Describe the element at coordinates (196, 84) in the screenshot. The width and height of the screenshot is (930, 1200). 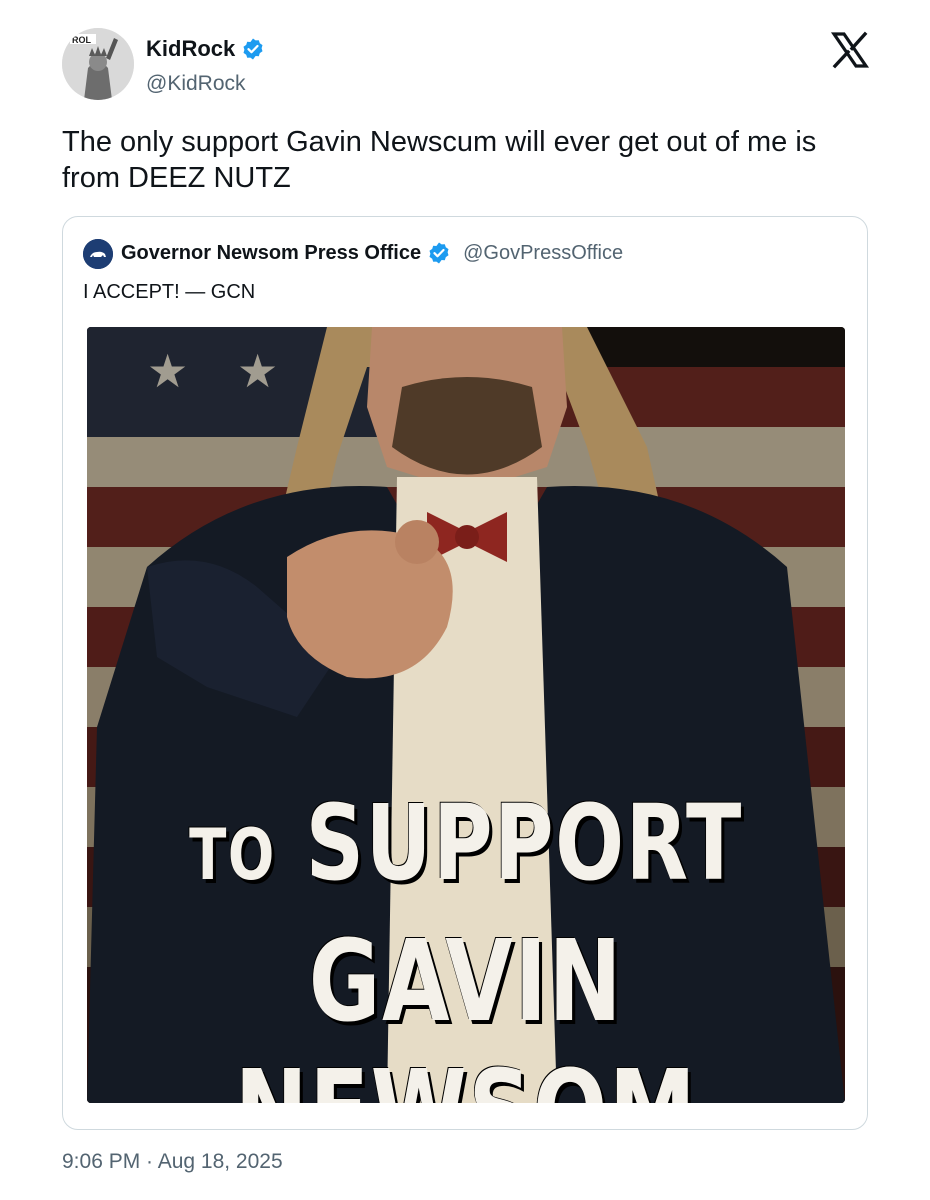
I see `author-handle: @KidRock` at that location.